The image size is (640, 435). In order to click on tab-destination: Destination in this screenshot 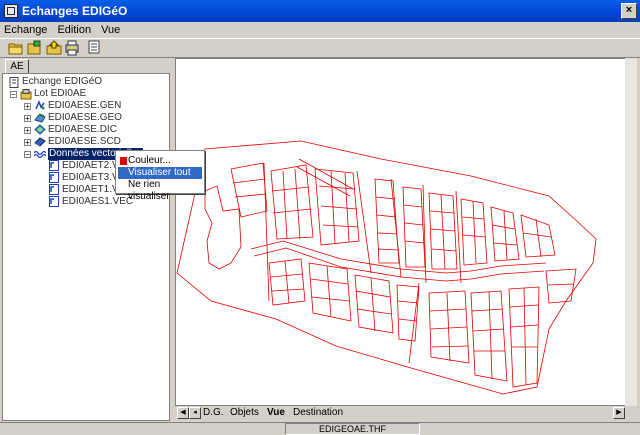, I will do `click(318, 413)`.